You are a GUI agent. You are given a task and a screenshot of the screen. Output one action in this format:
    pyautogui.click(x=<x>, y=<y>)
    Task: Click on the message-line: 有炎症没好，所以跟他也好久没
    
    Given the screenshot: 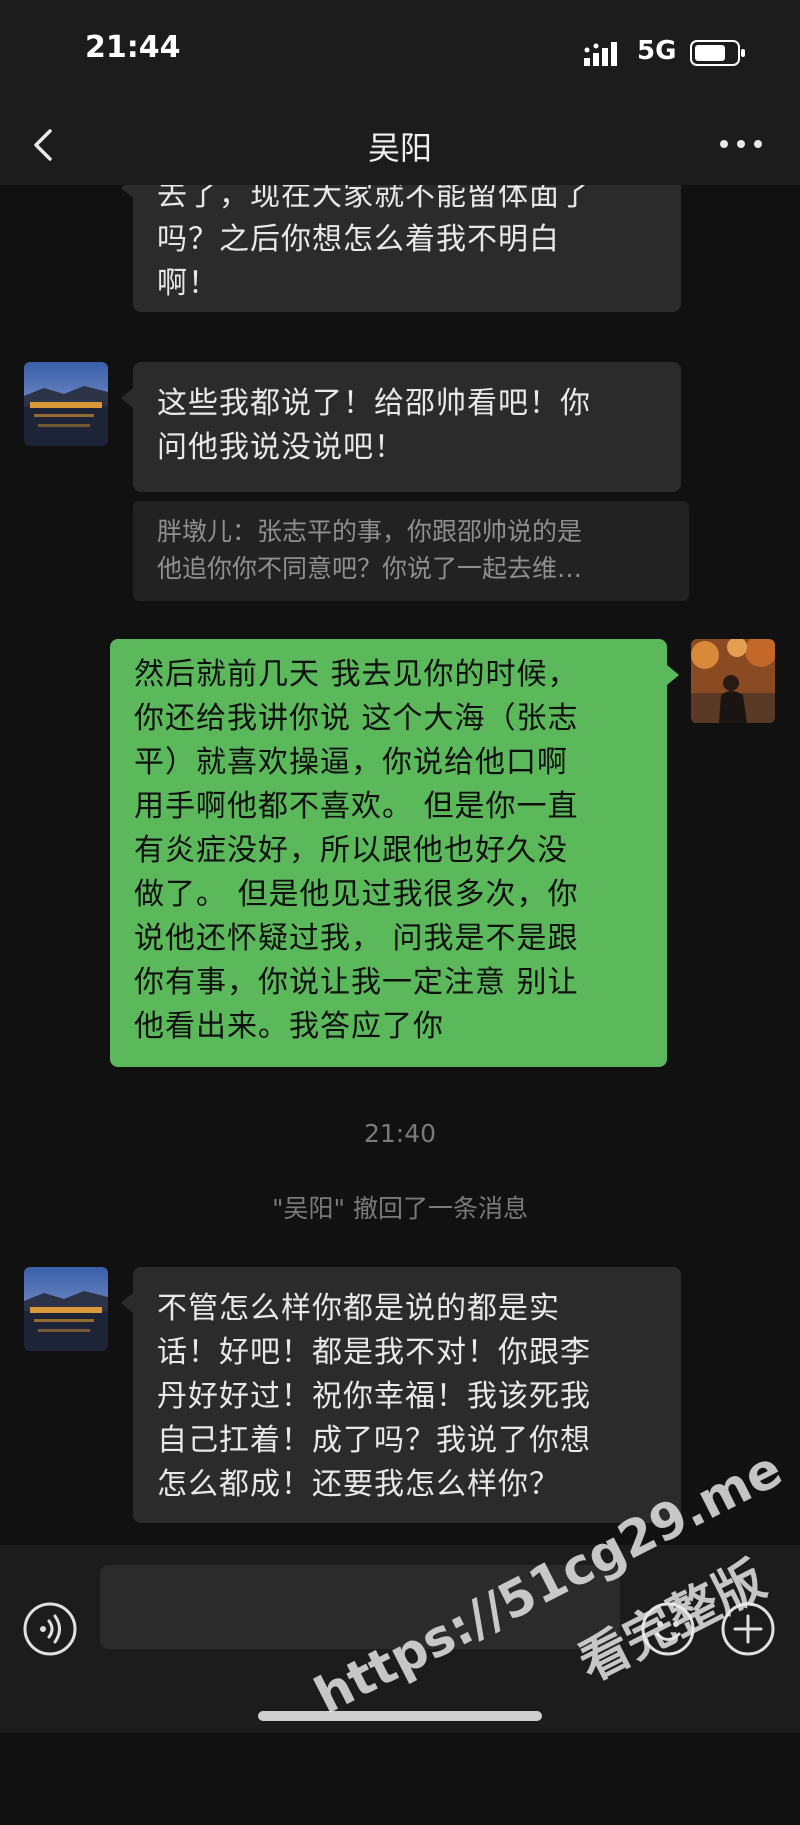 What is the action you would take?
    pyautogui.click(x=351, y=850)
    